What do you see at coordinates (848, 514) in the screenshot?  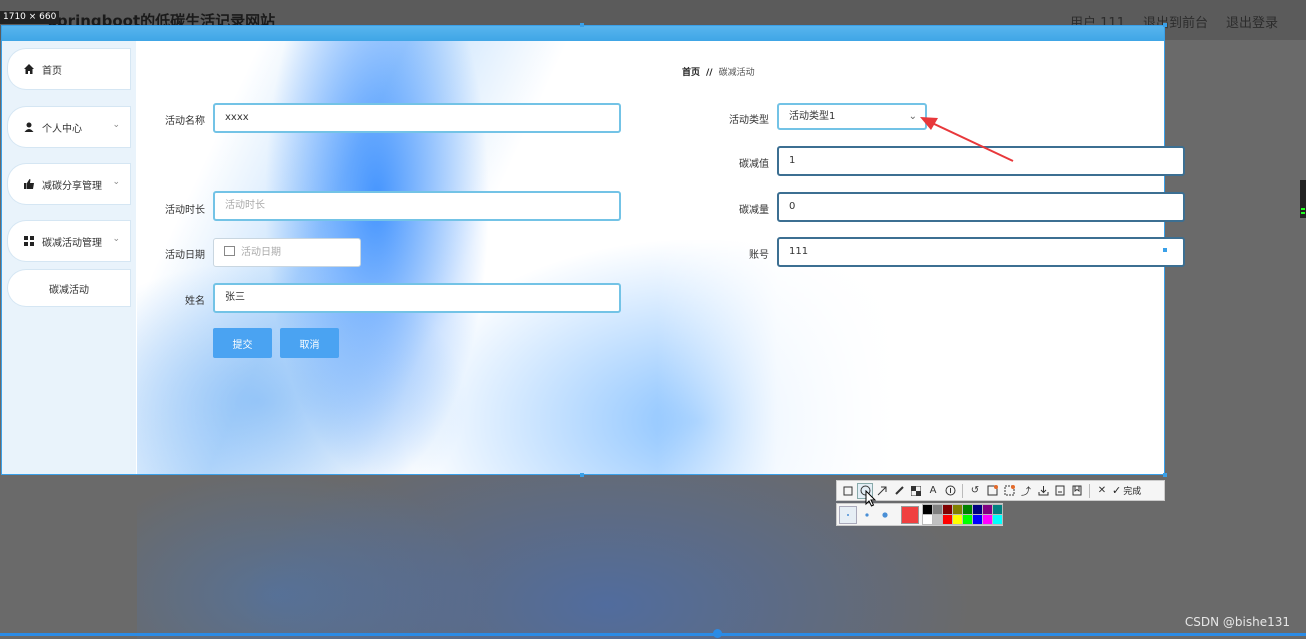 I see `size-small-dot` at bounding box center [848, 514].